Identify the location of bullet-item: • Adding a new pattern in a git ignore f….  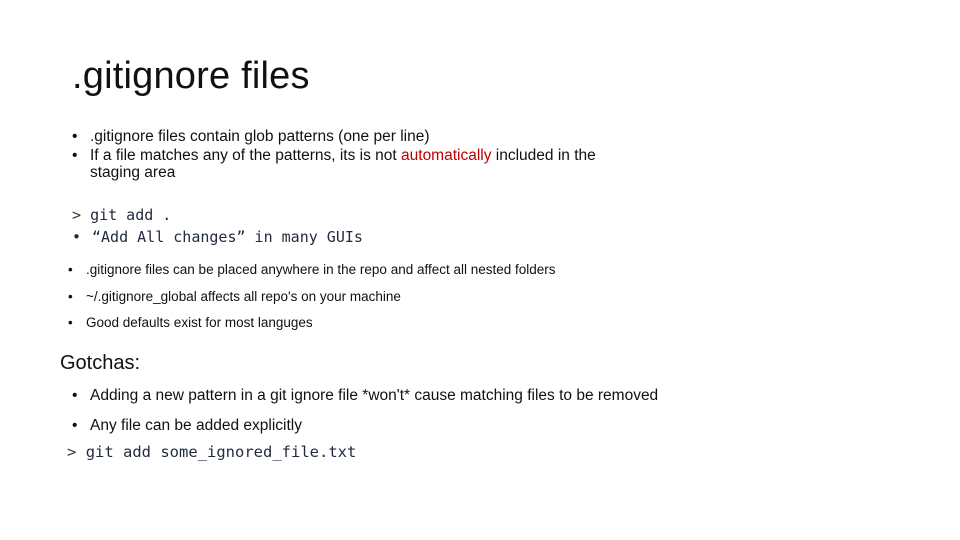
(365, 396).